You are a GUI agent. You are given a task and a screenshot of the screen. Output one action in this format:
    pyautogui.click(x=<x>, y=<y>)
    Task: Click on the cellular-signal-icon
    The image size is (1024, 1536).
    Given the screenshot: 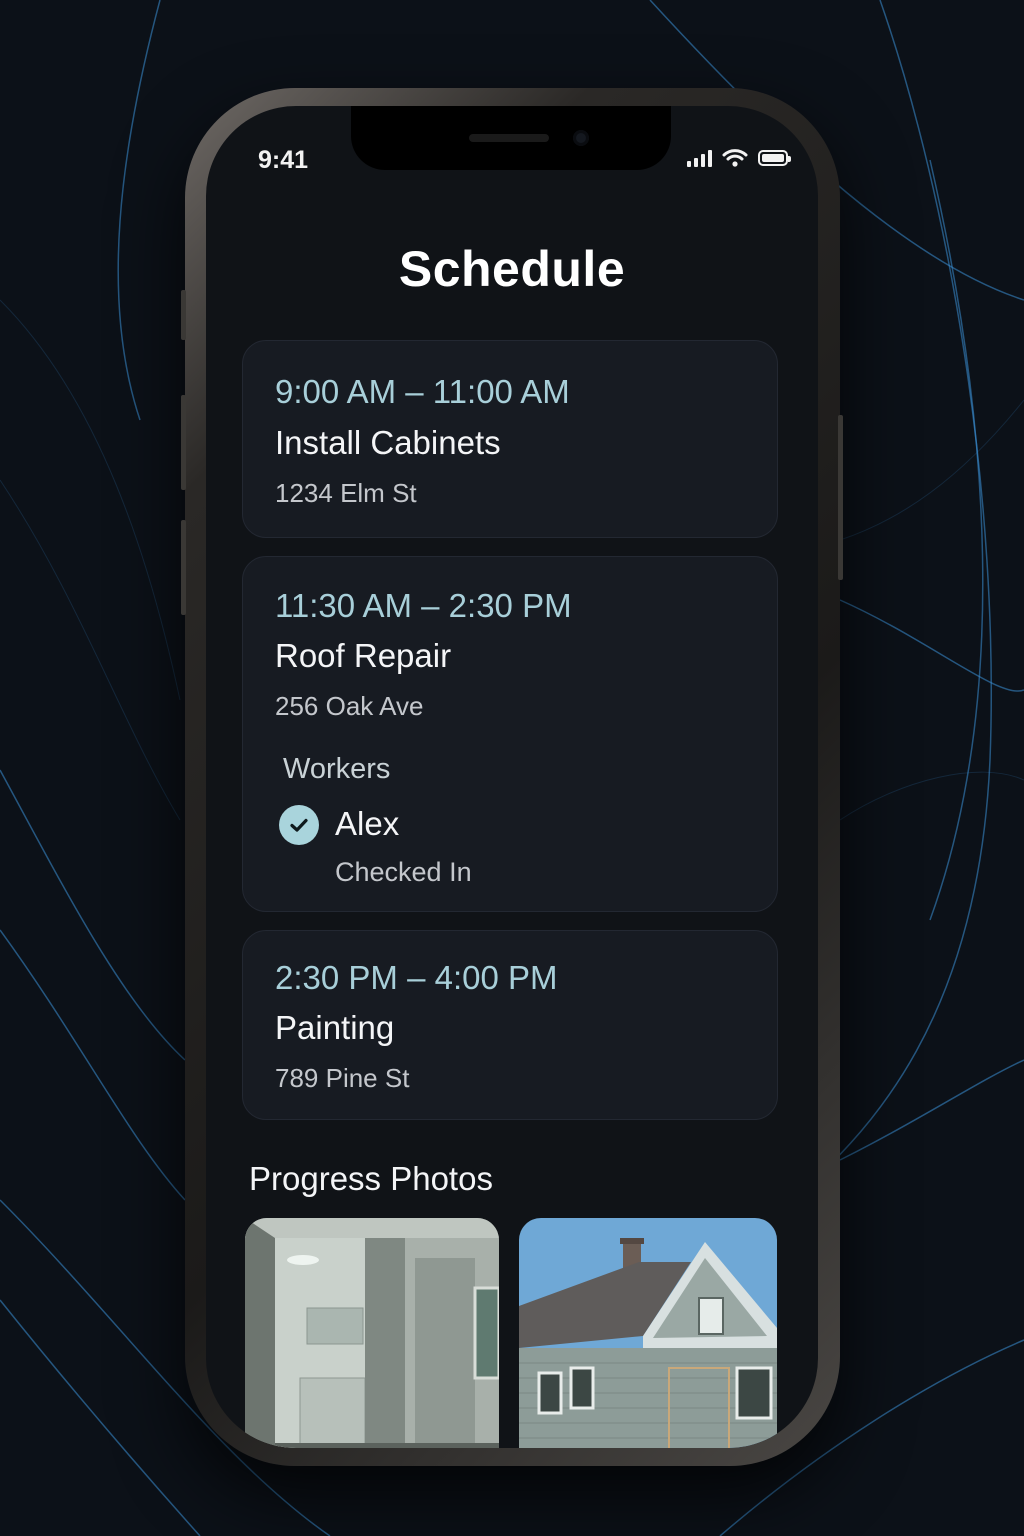 What is the action you would take?
    pyautogui.click(x=699, y=158)
    